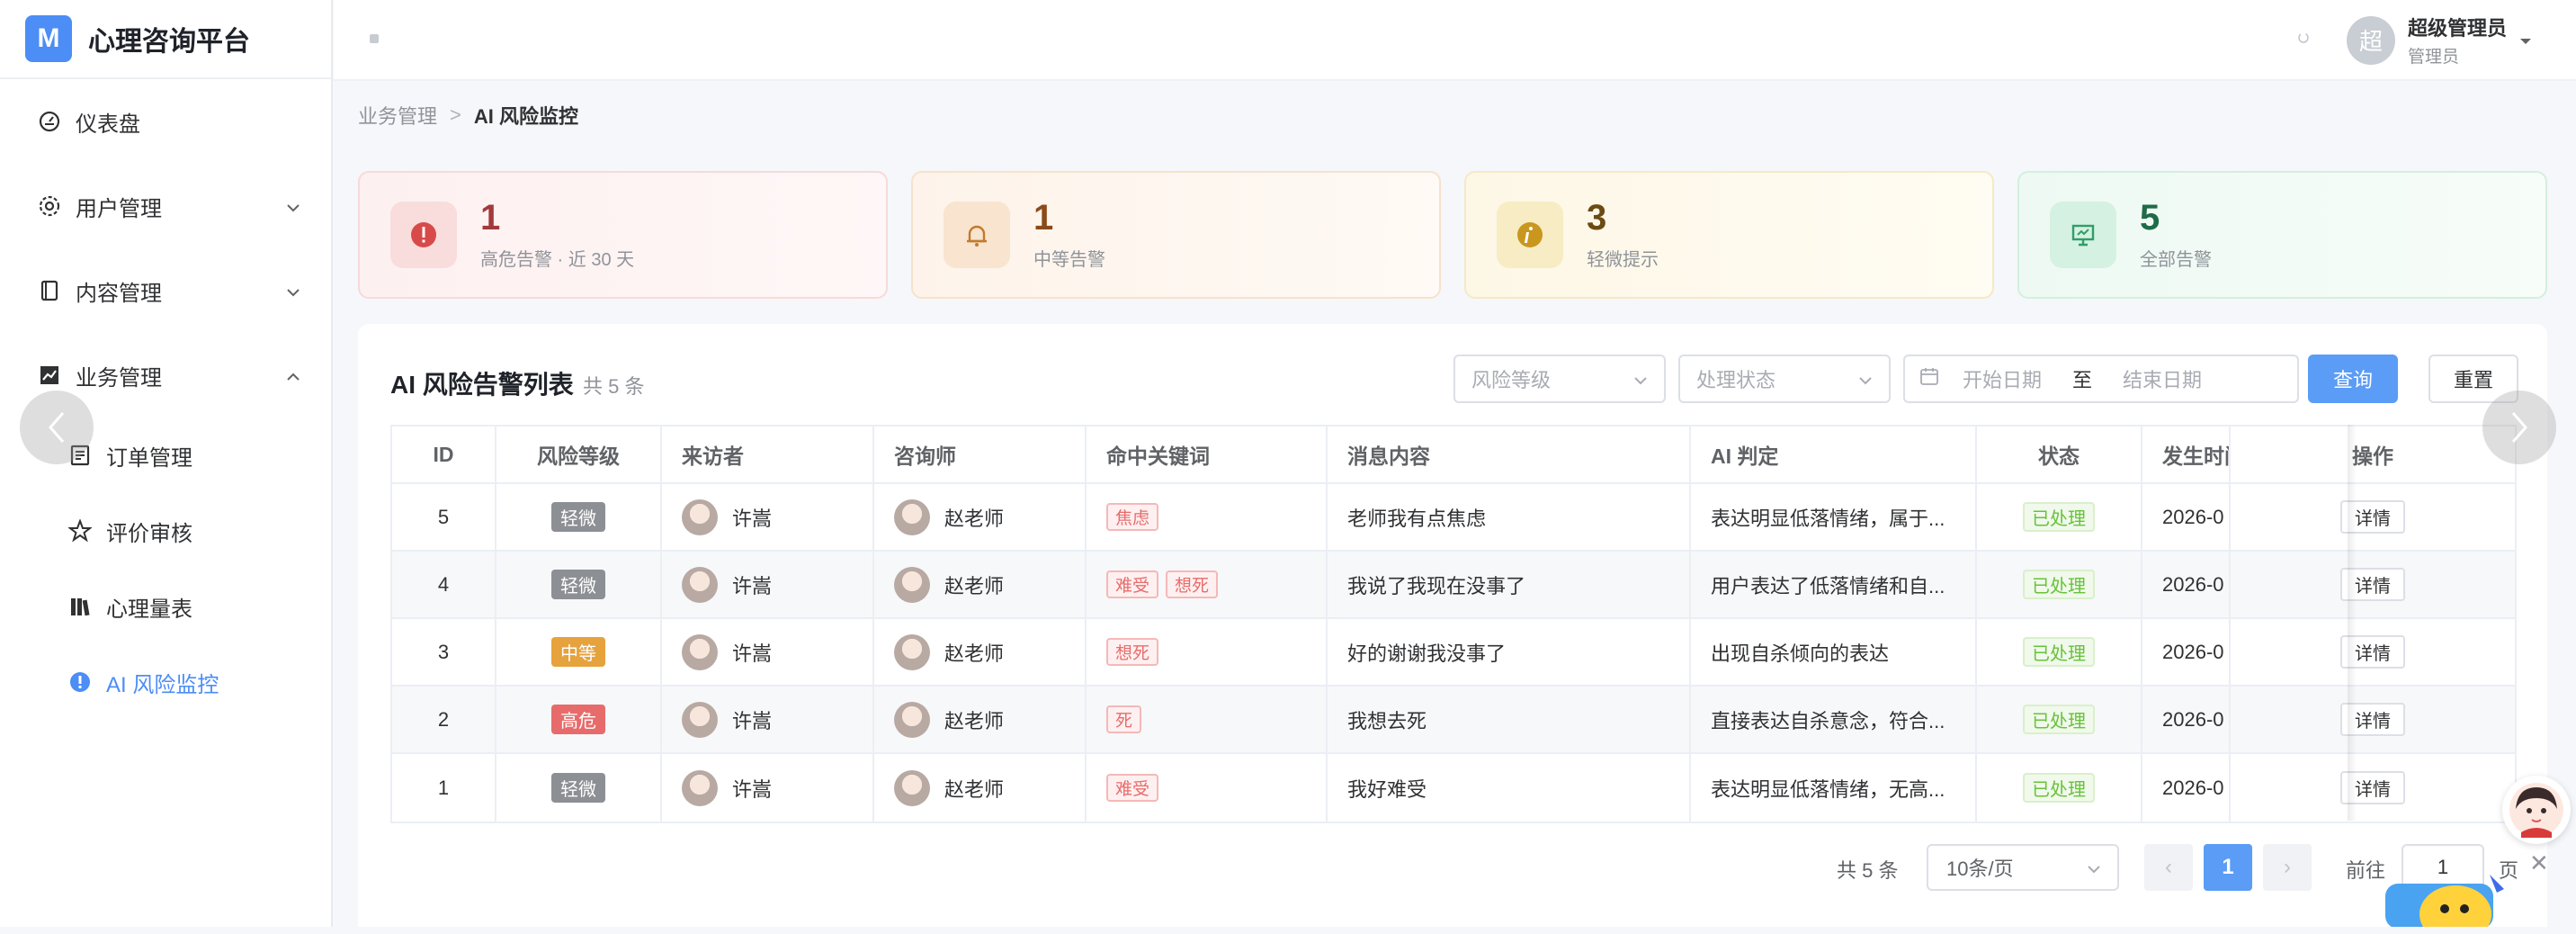 This screenshot has height=934, width=2576. What do you see at coordinates (975, 653) in the screenshot?
I see `counselor-name: 赵老师` at bounding box center [975, 653].